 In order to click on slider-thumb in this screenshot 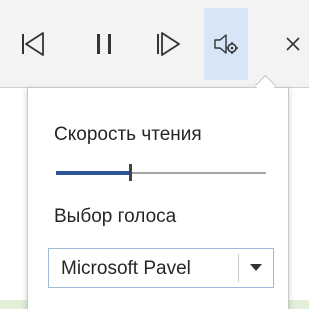, I will do `click(130, 172)`.